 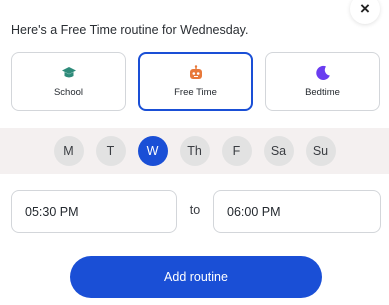 What do you see at coordinates (297, 211) in the screenshot?
I see `end-time-input` at bounding box center [297, 211].